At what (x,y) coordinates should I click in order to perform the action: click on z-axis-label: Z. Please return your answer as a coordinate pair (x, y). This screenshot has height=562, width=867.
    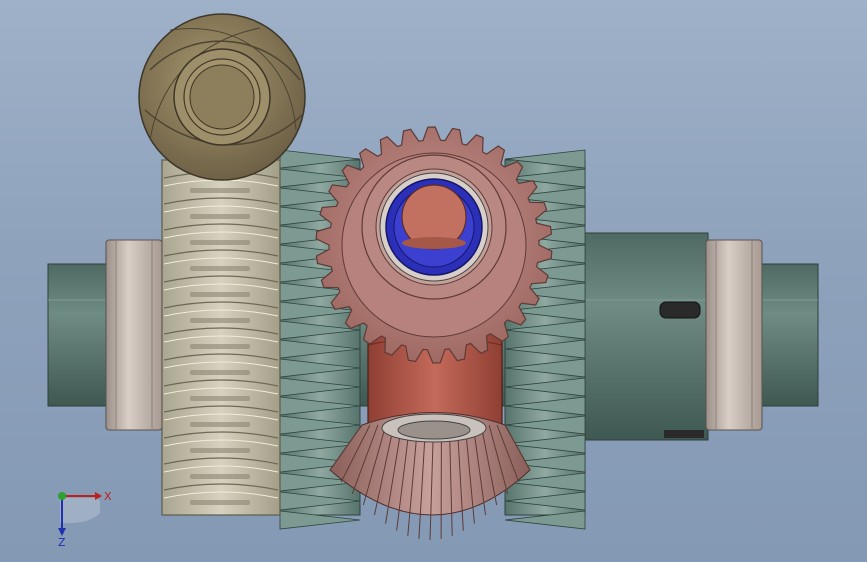
    Looking at the image, I should click on (62, 542).